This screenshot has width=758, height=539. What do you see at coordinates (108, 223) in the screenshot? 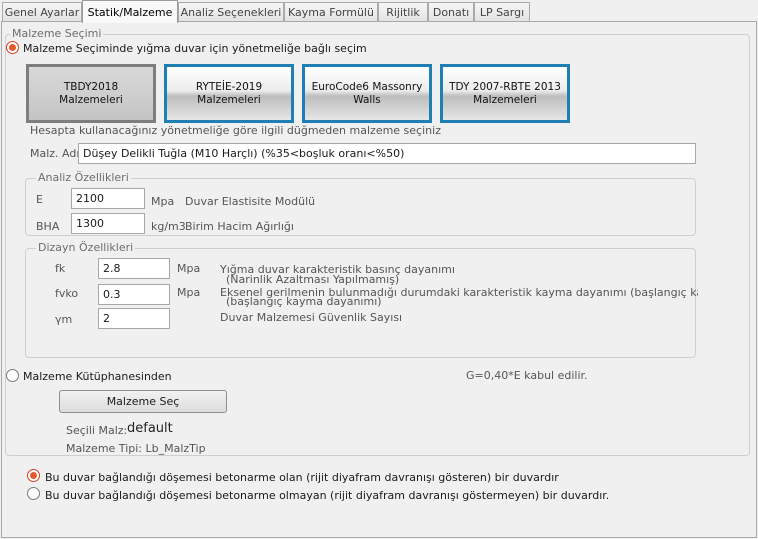
I see `bha-field: 1300` at bounding box center [108, 223].